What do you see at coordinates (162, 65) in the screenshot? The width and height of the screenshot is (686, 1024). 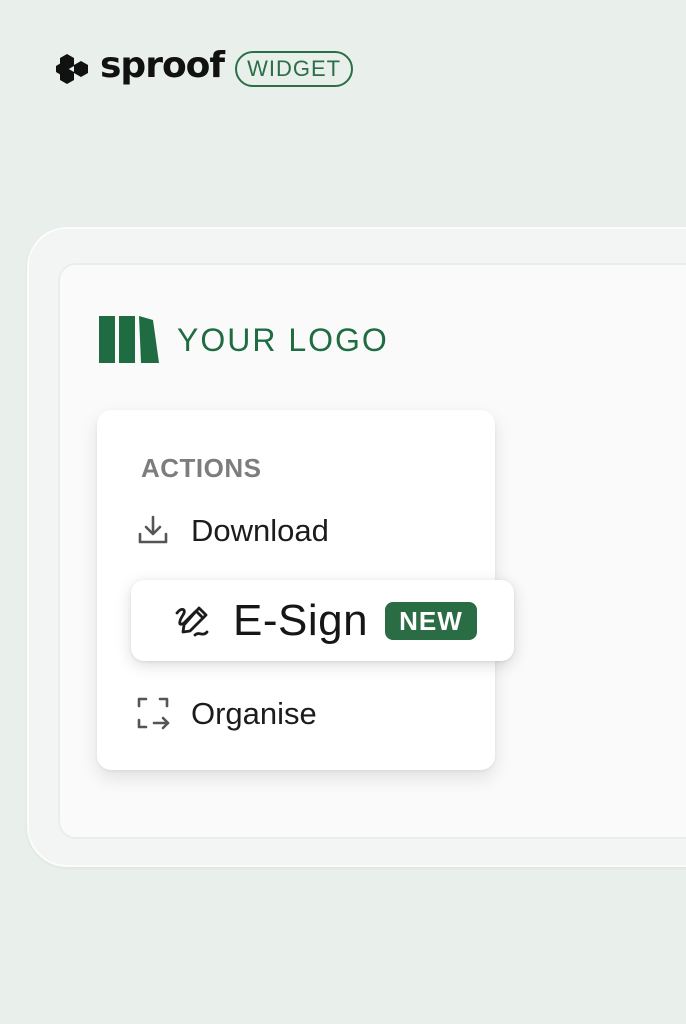 I see `brand-name: sproof` at bounding box center [162, 65].